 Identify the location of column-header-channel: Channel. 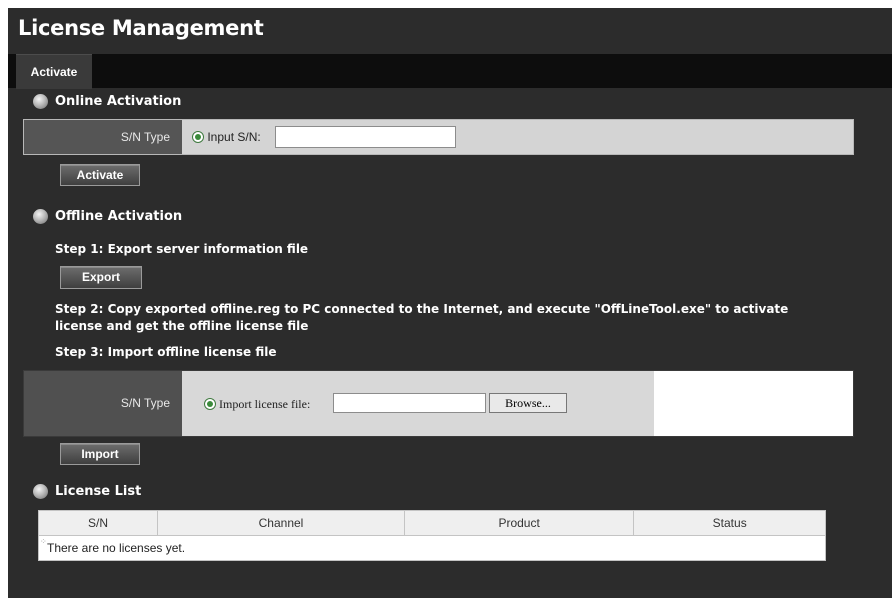
(281, 523).